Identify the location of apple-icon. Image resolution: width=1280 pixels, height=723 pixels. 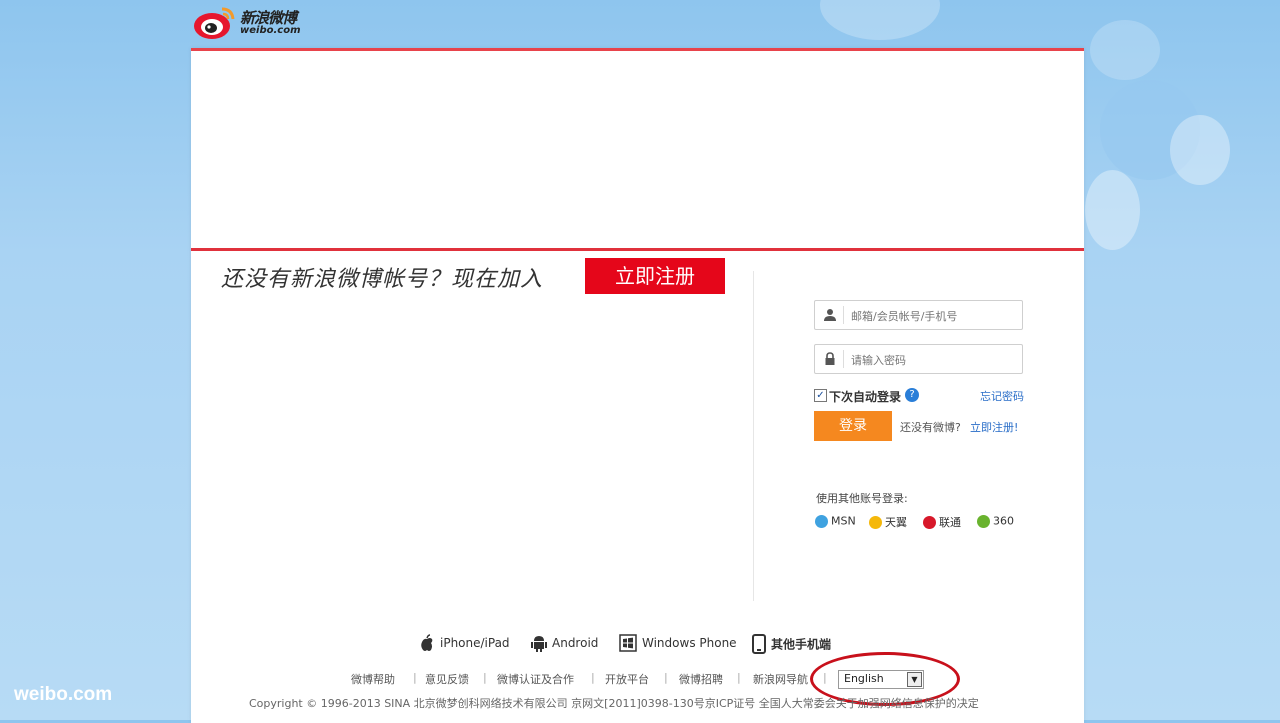
(427, 642).